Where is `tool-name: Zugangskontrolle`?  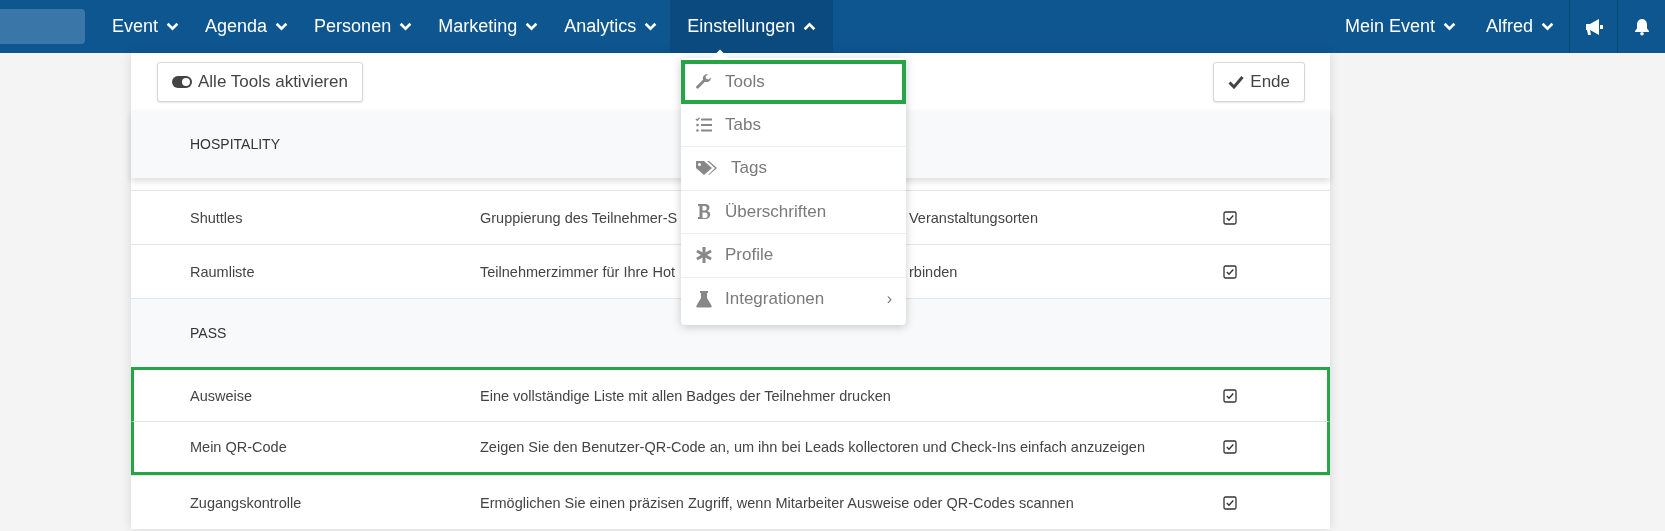 tool-name: Zugangskontrolle is located at coordinates (246, 502).